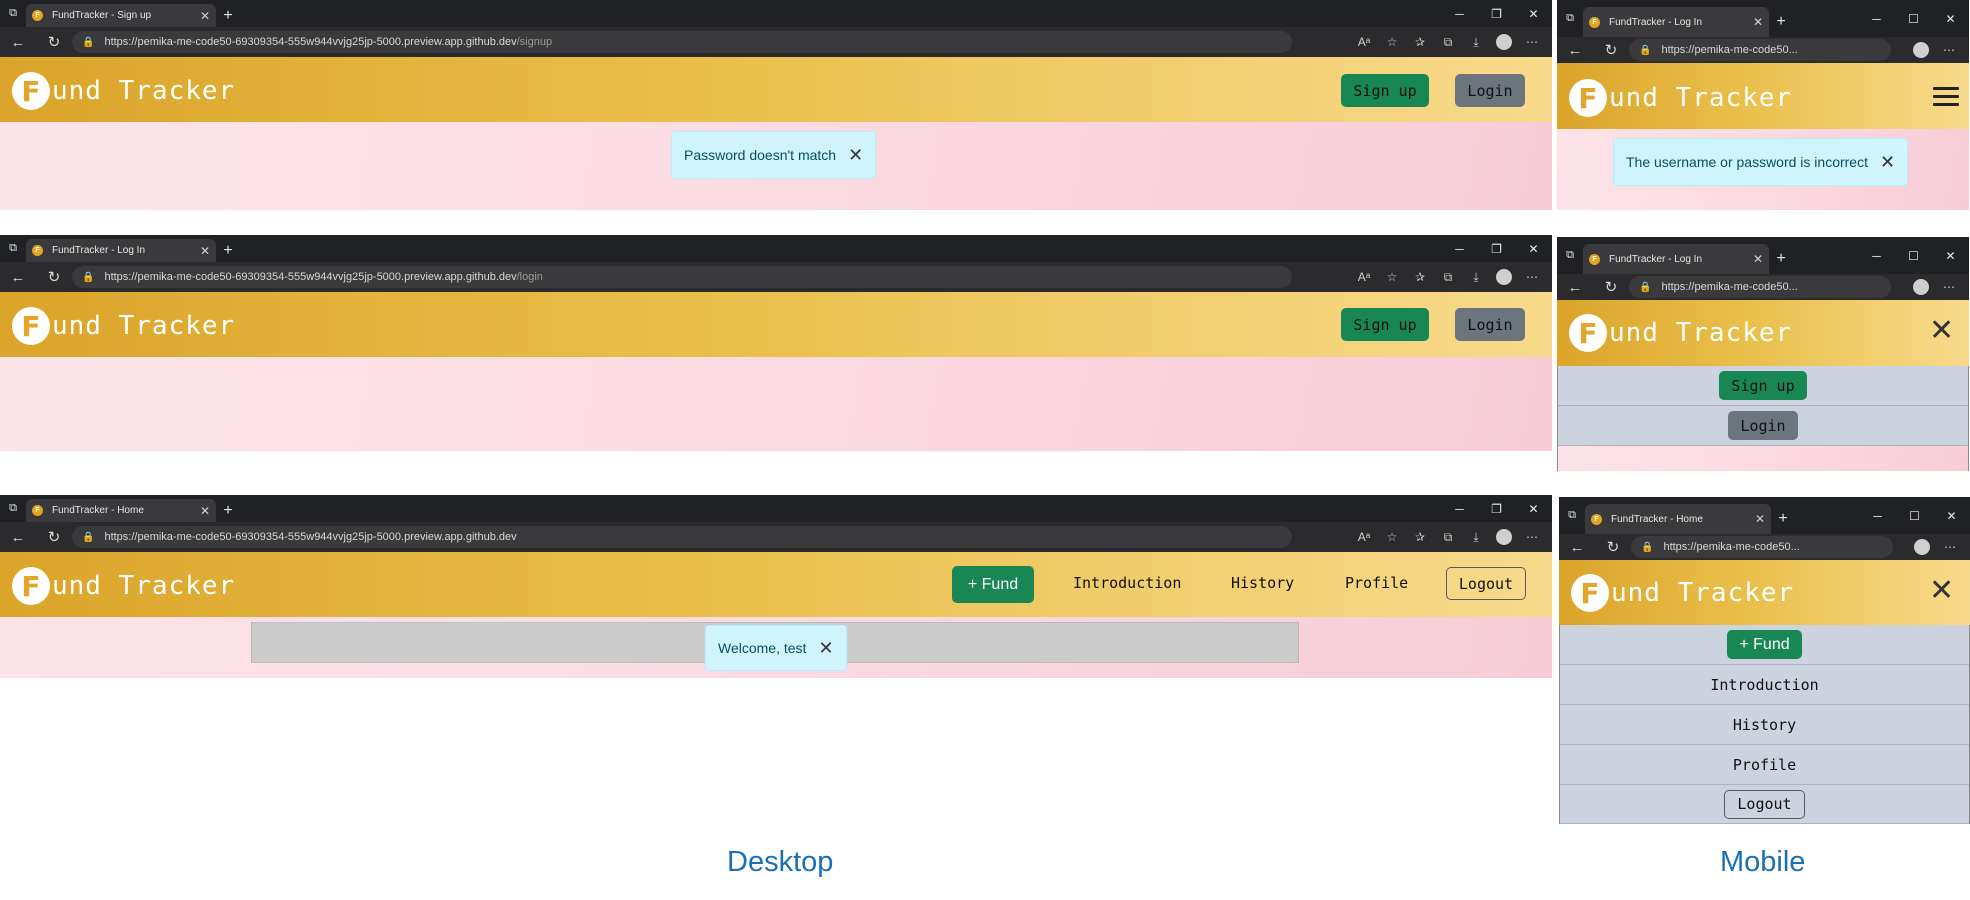 Image resolution: width=1970 pixels, height=900 pixels. I want to click on hamburger-menu-icon, so click(1946, 97).